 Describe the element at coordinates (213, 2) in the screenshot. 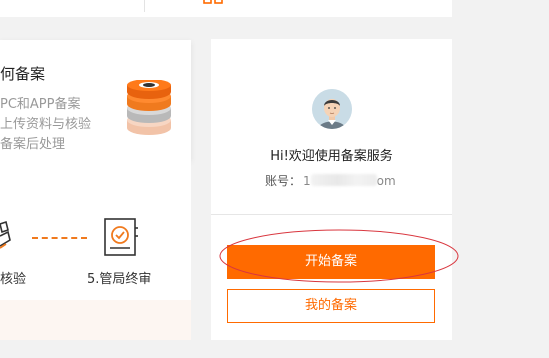

I see `grid-icon` at that location.